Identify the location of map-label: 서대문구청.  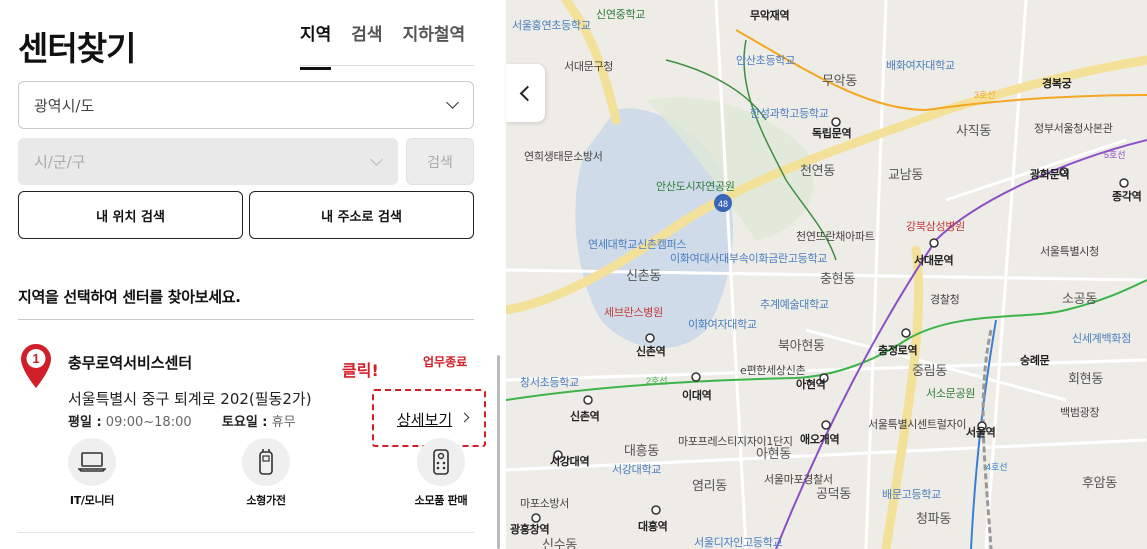
(589, 66).